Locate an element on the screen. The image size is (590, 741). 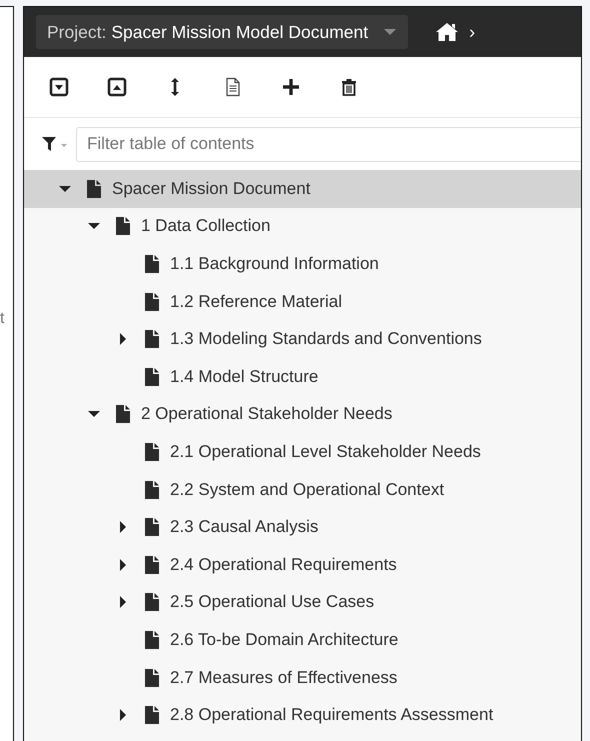
side-panel-text: t is located at coordinates (2, 319).